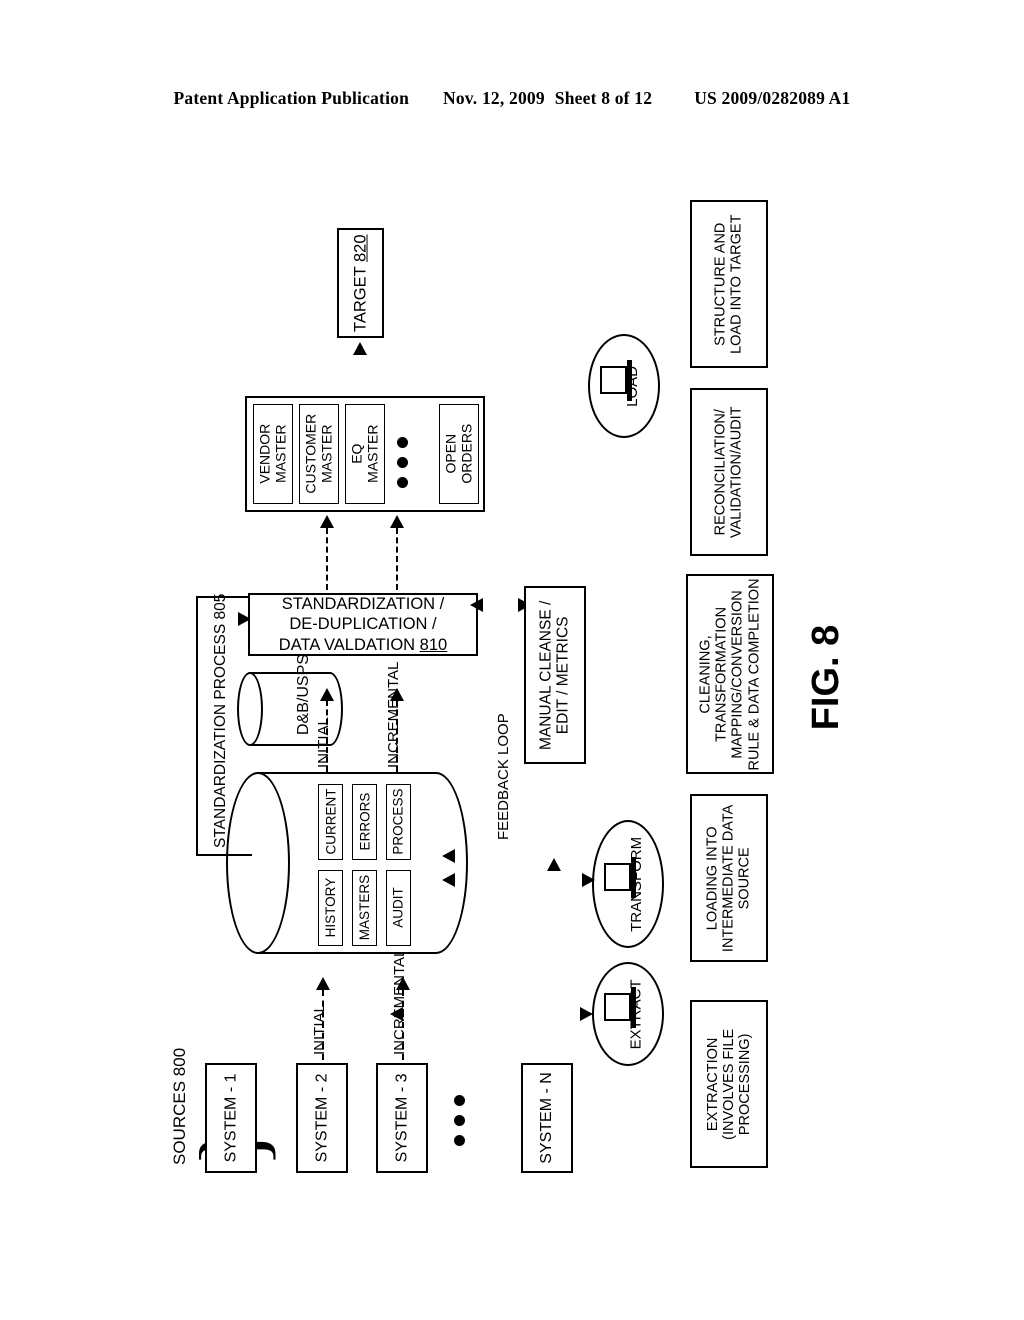 Image resolution: width=1024 pixels, height=1320 pixels. What do you see at coordinates (396, 1014) in the screenshot?
I see `extract-arrowhead-left` at bounding box center [396, 1014].